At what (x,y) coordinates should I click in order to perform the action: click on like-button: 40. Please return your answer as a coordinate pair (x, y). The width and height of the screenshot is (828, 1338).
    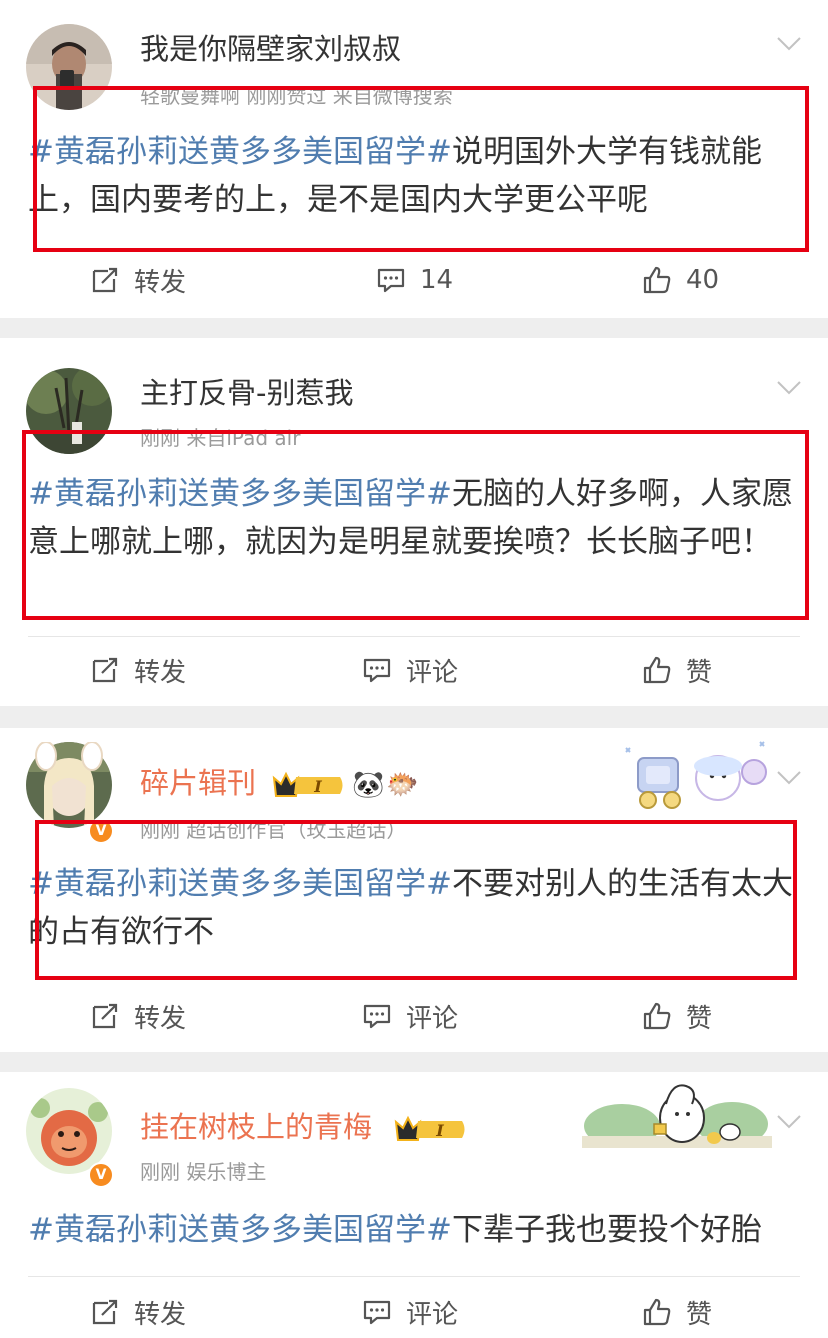
    Looking at the image, I should click on (680, 280).